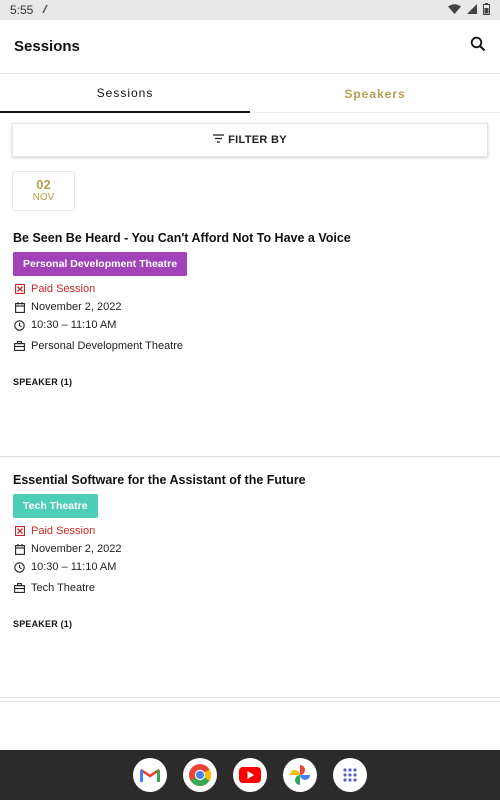  I want to click on date-day: 02, so click(43, 184).